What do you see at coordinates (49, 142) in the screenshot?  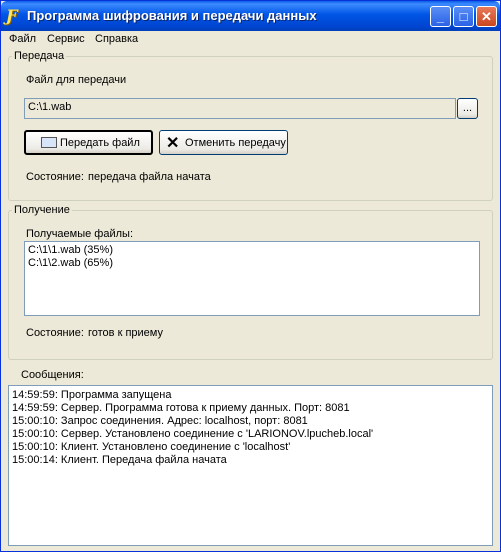 I see `send-icon` at bounding box center [49, 142].